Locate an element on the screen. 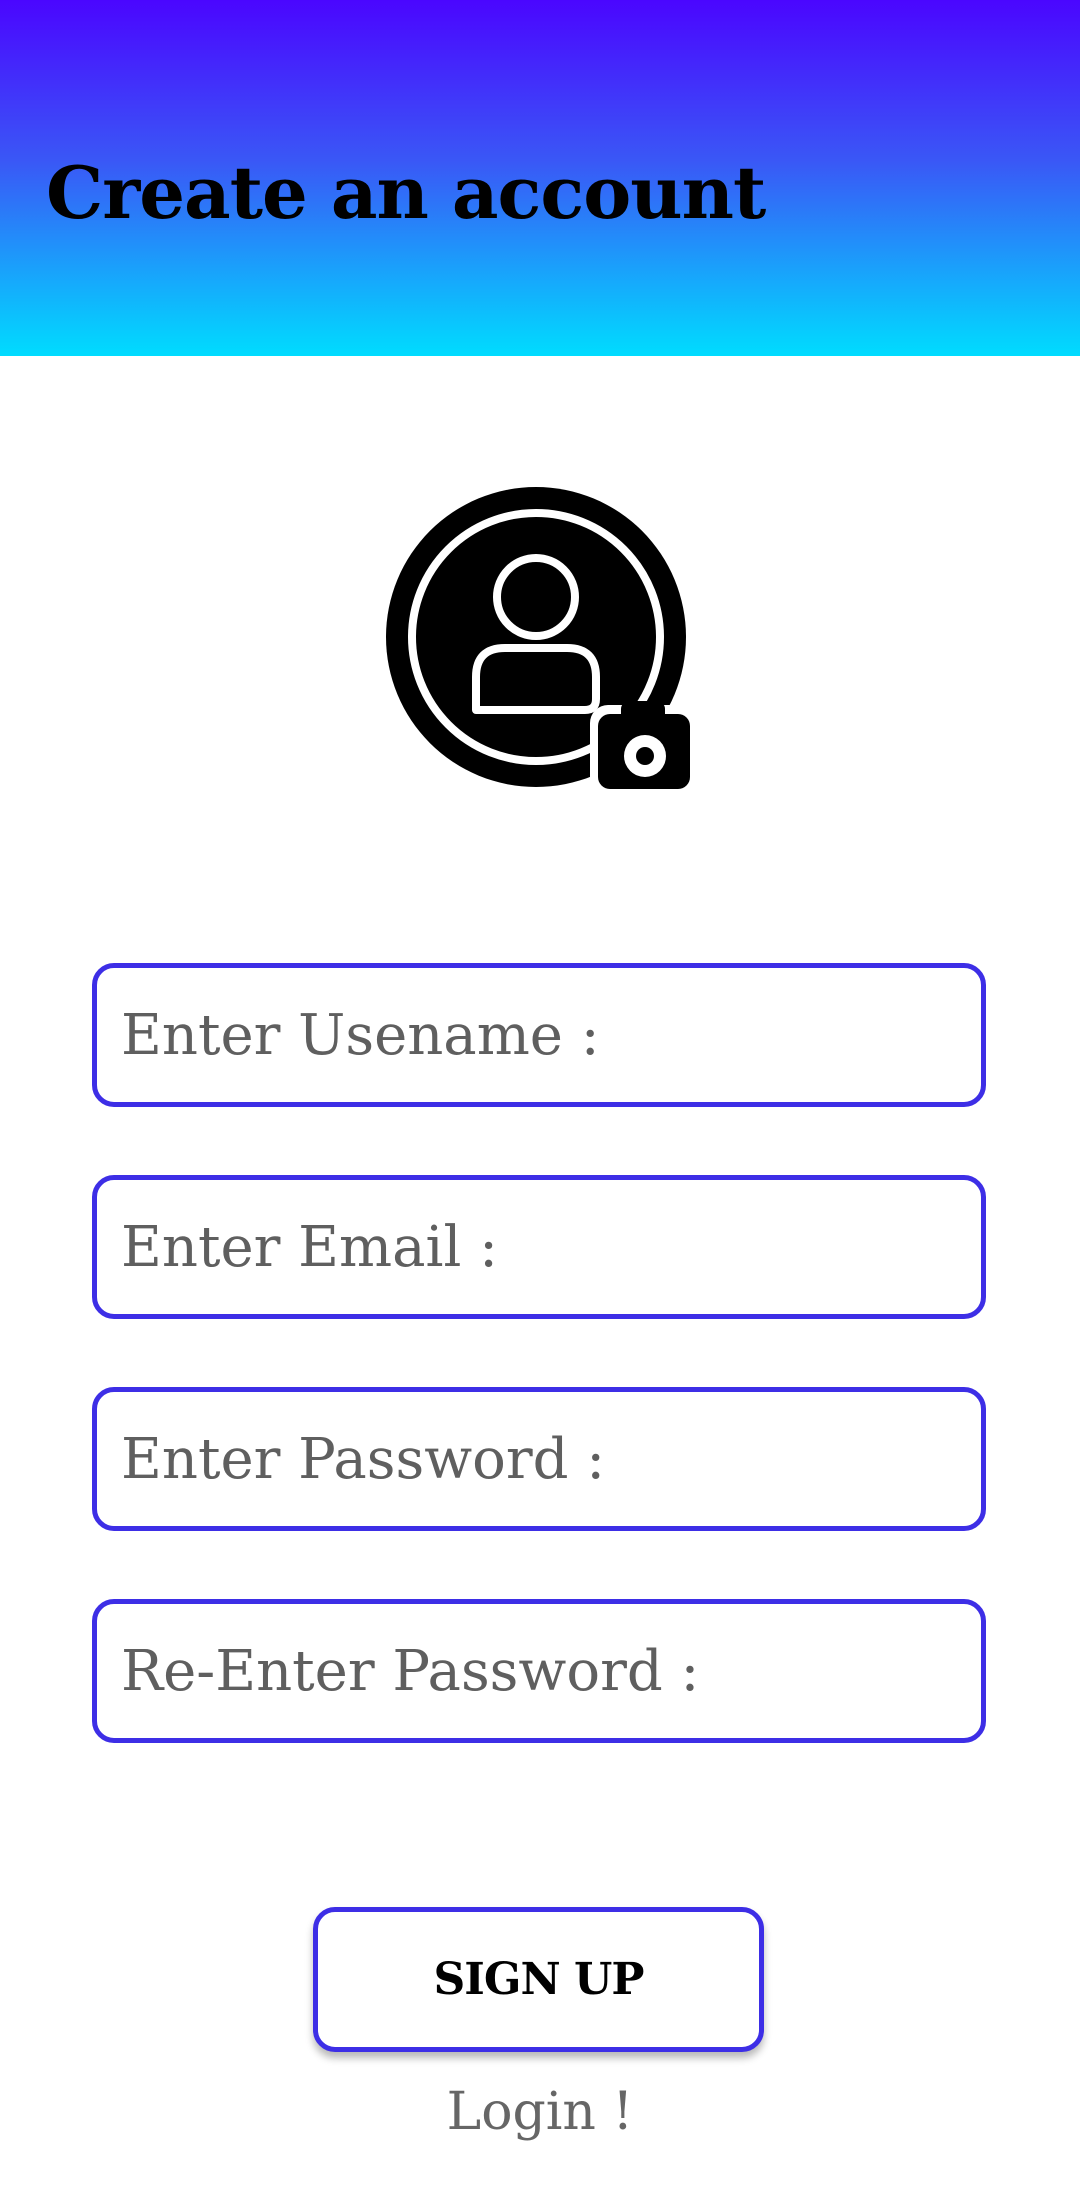  username-field is located at coordinates (539, 1035).